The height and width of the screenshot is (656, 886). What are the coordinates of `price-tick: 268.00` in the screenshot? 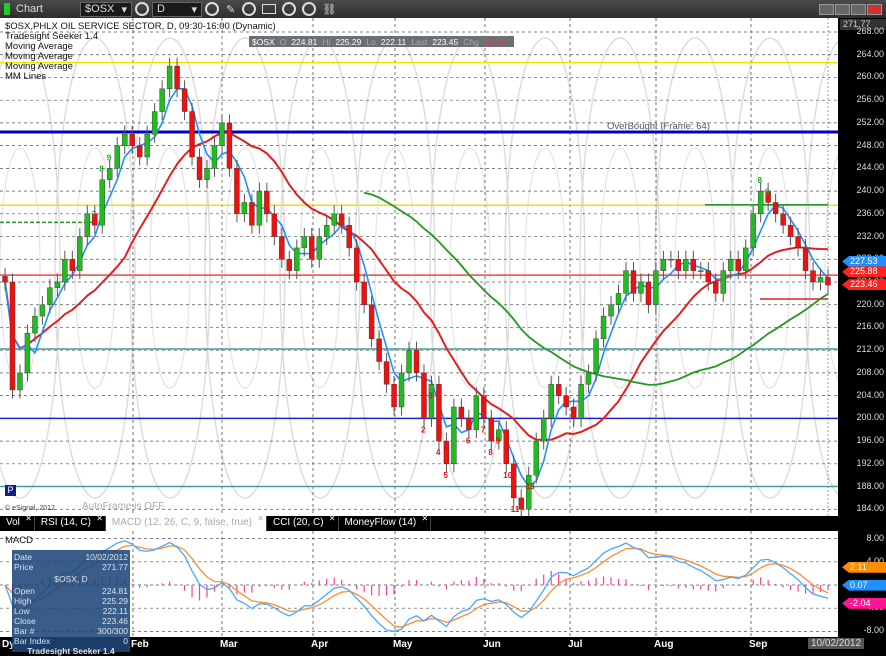 It's located at (870, 31).